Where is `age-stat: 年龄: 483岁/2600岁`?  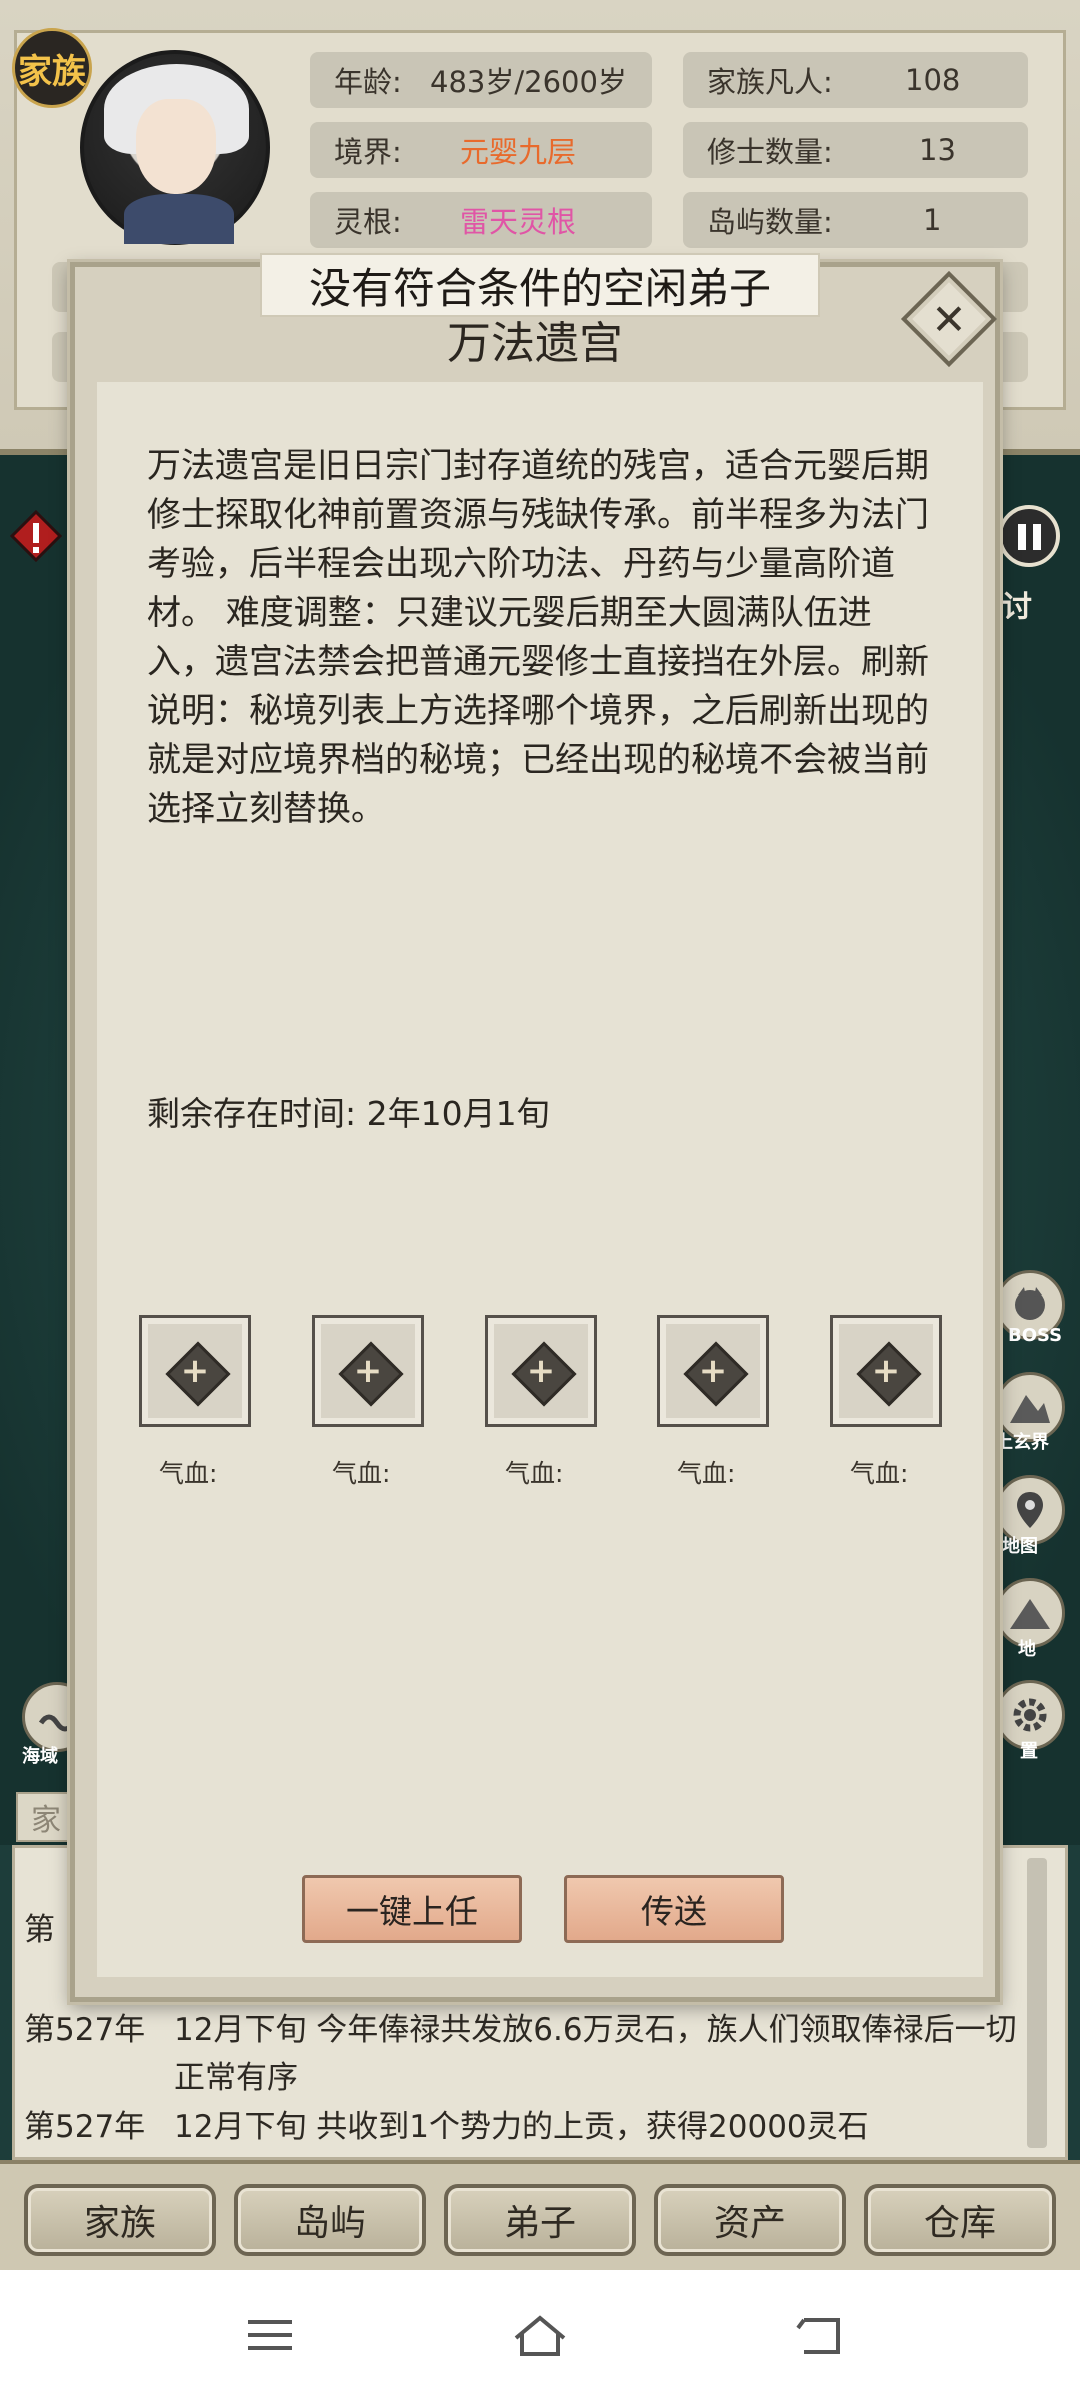 age-stat: 年龄: 483岁/2600岁 is located at coordinates (481, 80).